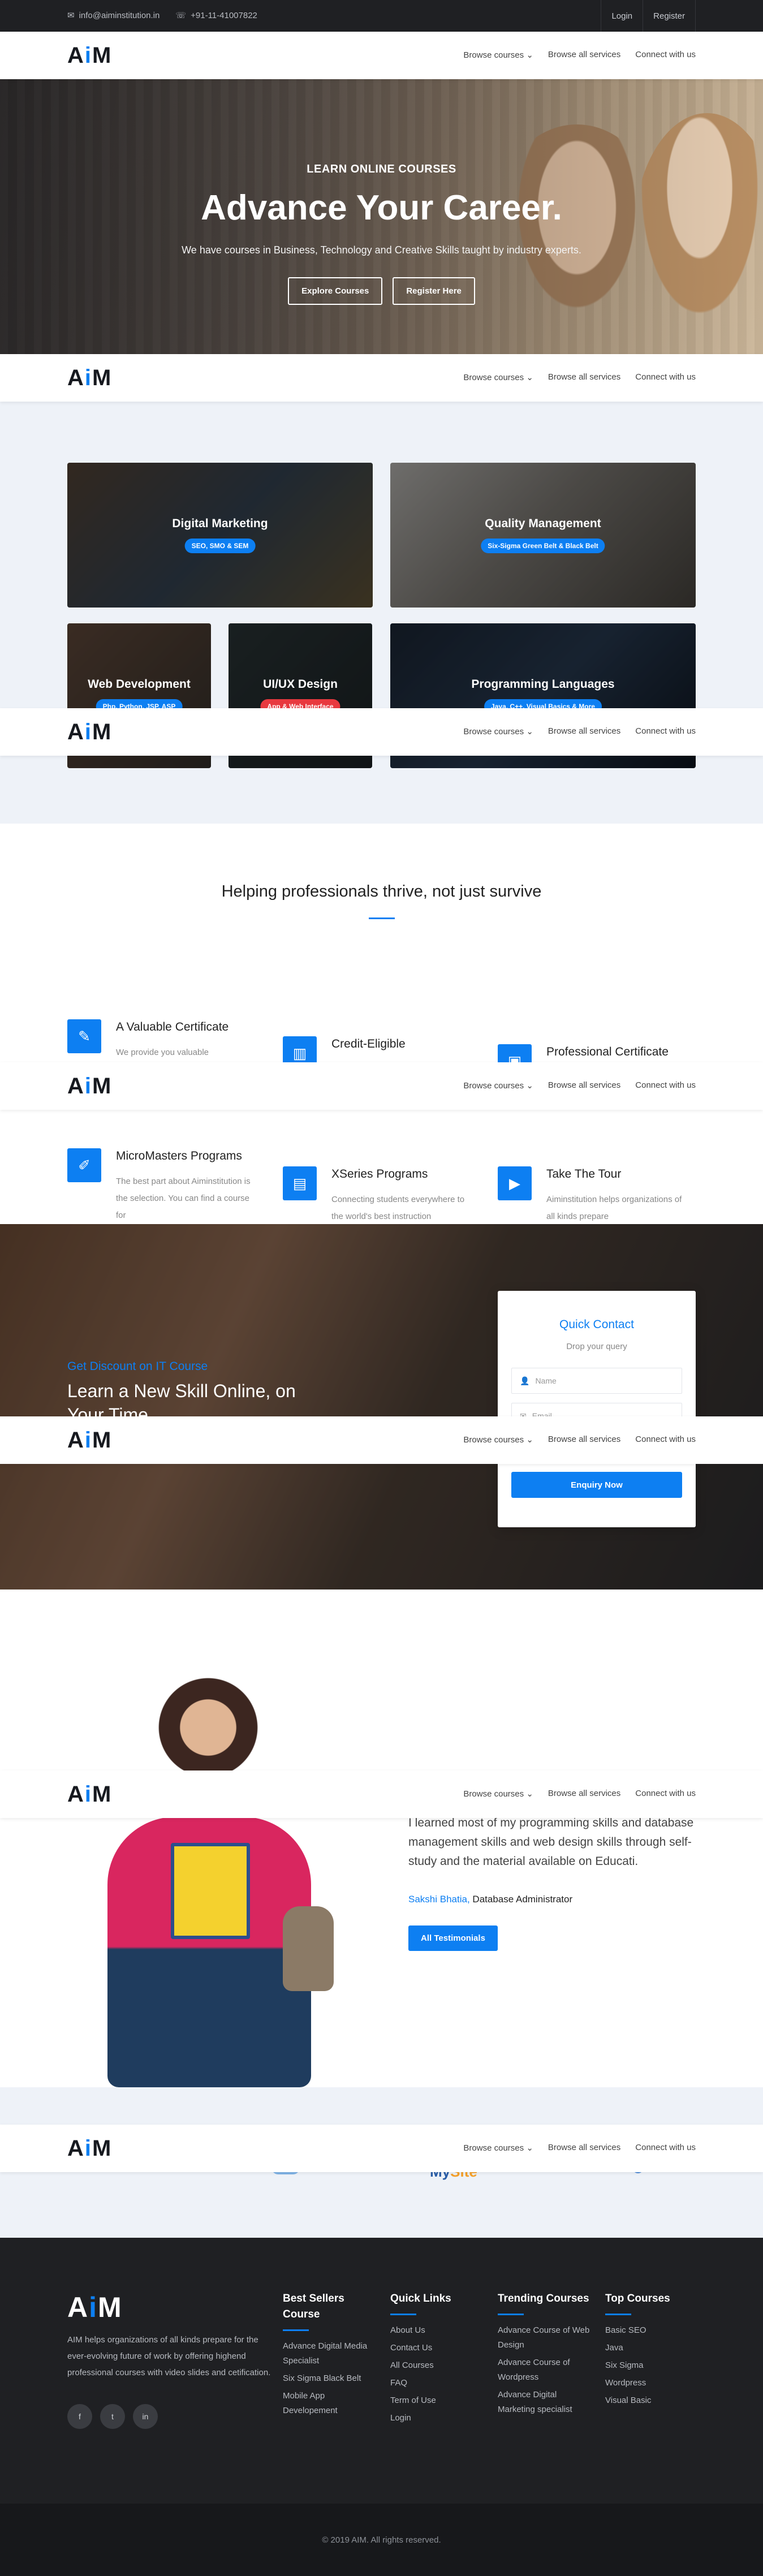  Describe the element at coordinates (329, 2378) in the screenshot. I see `footer-link: Six Sigma Black Belt` at that location.